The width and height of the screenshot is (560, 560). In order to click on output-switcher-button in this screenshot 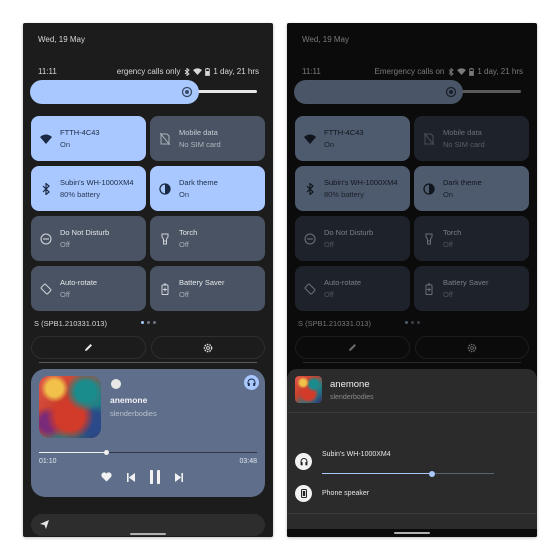, I will do `click(251, 382)`.